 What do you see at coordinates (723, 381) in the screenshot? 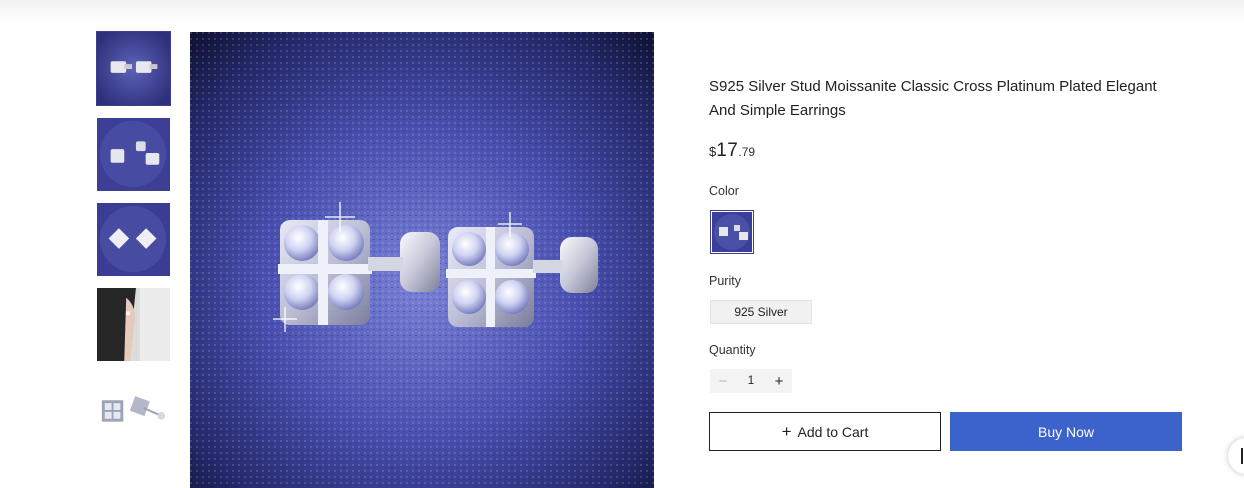
I see `quantity-decrease-button: −` at bounding box center [723, 381].